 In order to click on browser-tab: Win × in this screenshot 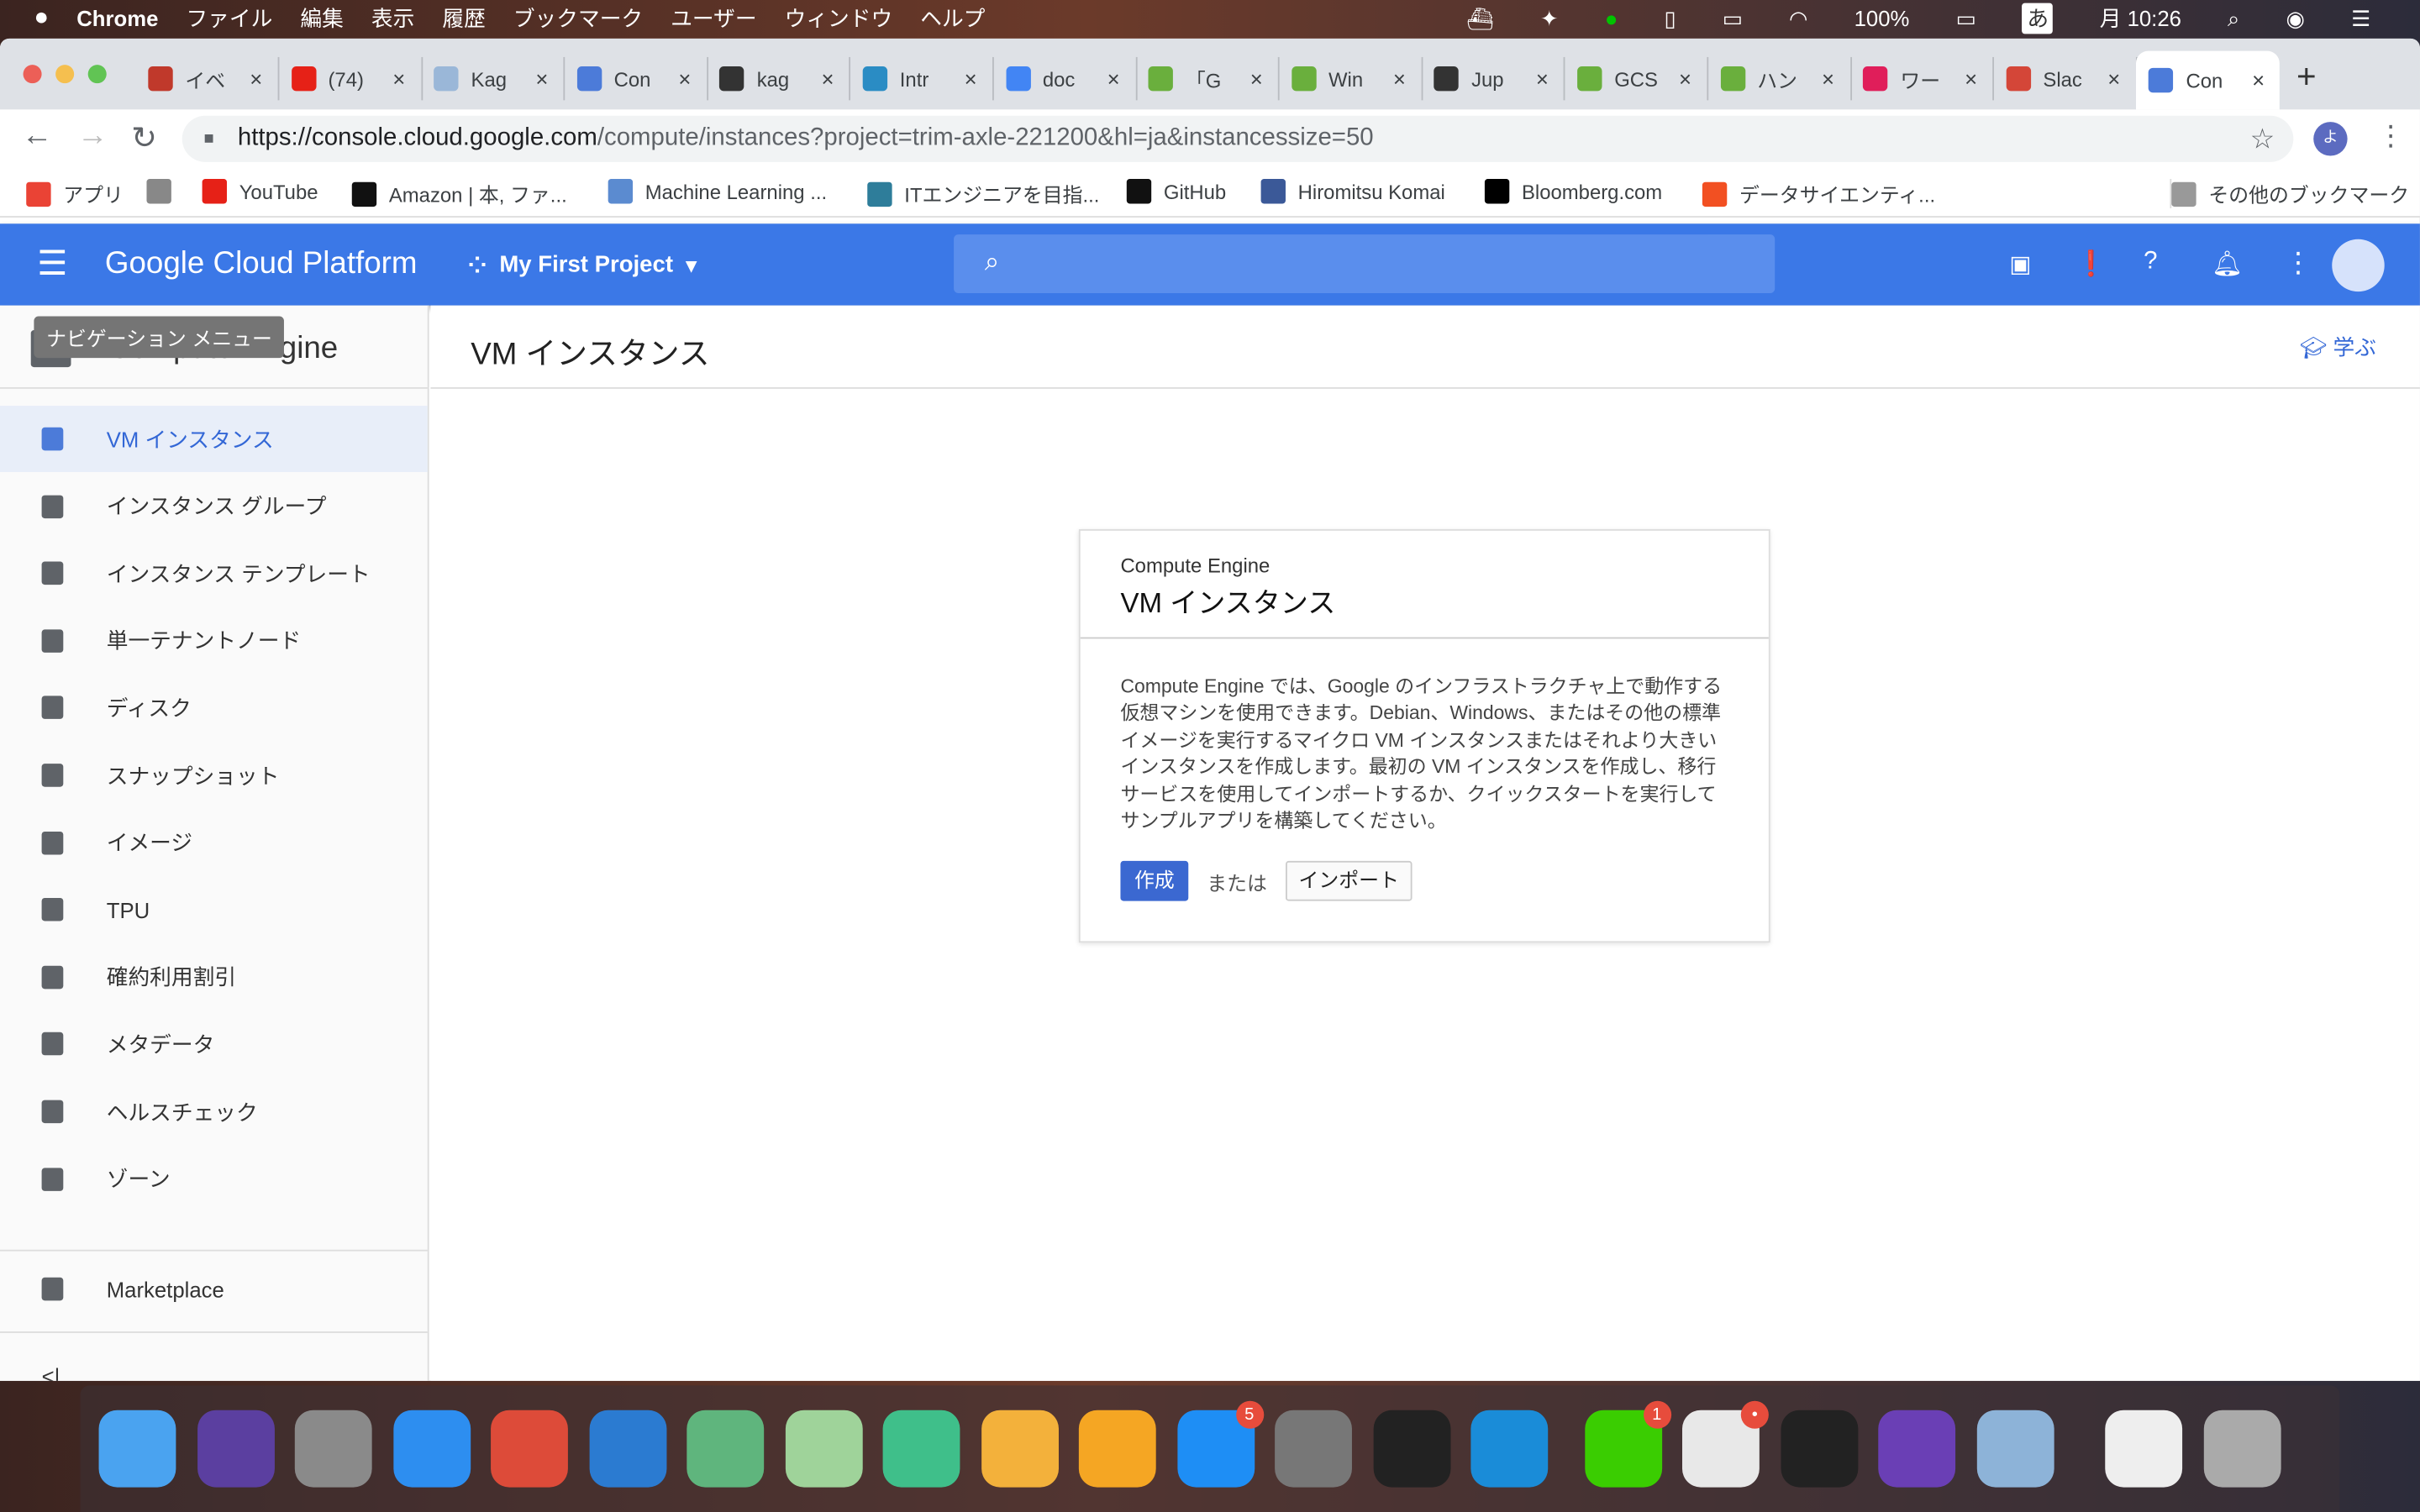, I will do `click(1351, 78)`.